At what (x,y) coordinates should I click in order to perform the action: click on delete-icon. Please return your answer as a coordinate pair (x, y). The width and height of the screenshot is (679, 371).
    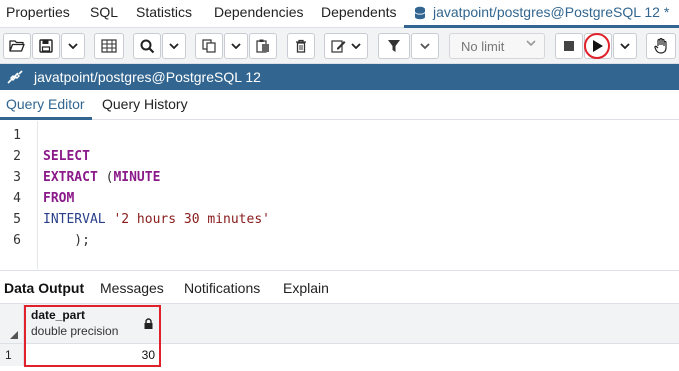
    Looking at the image, I should click on (301, 46).